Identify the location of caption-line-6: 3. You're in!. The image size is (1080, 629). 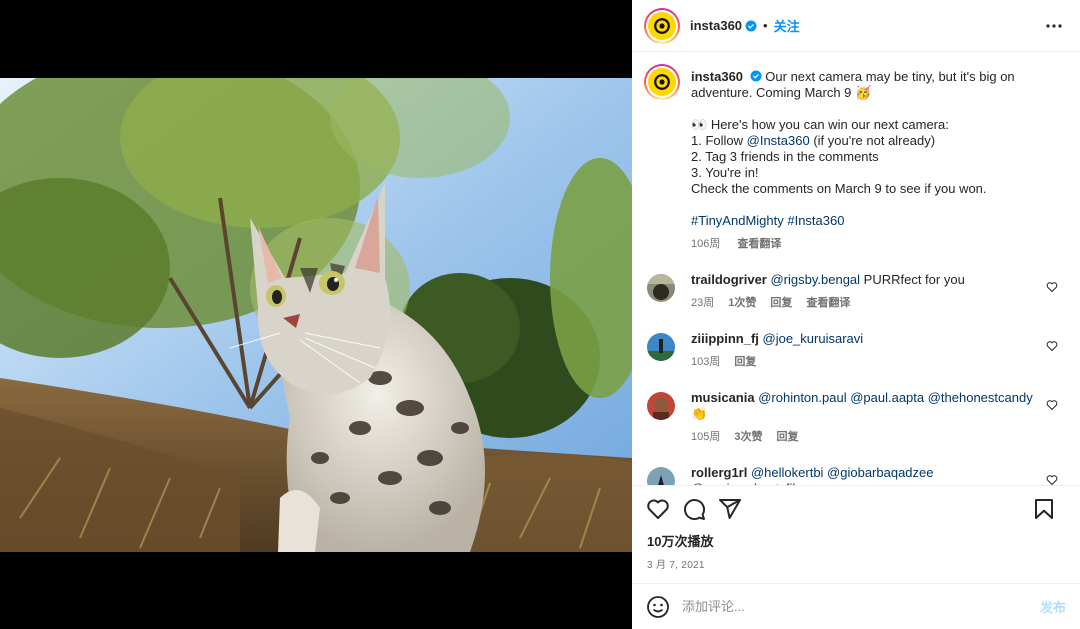
(725, 172).